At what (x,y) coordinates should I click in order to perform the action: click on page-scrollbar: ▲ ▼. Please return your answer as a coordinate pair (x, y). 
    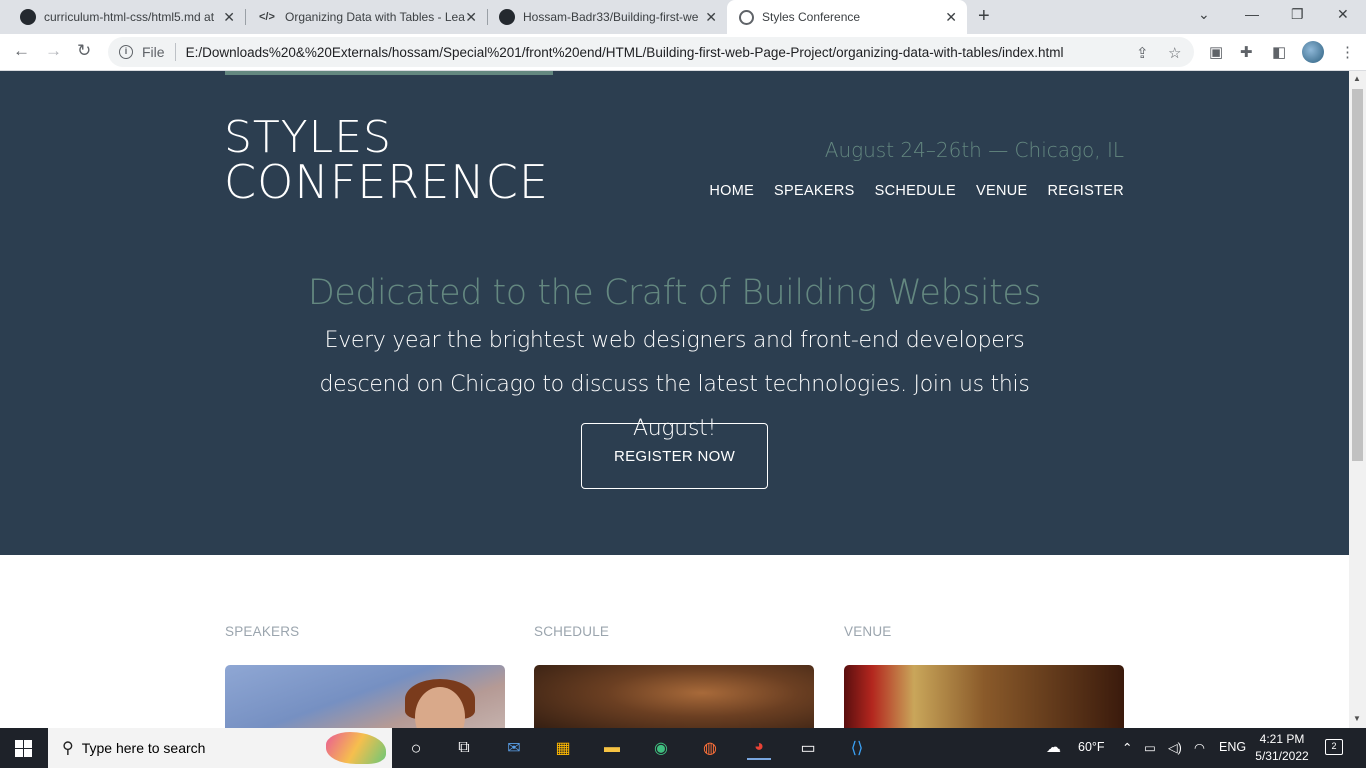
    Looking at the image, I should click on (1357, 399).